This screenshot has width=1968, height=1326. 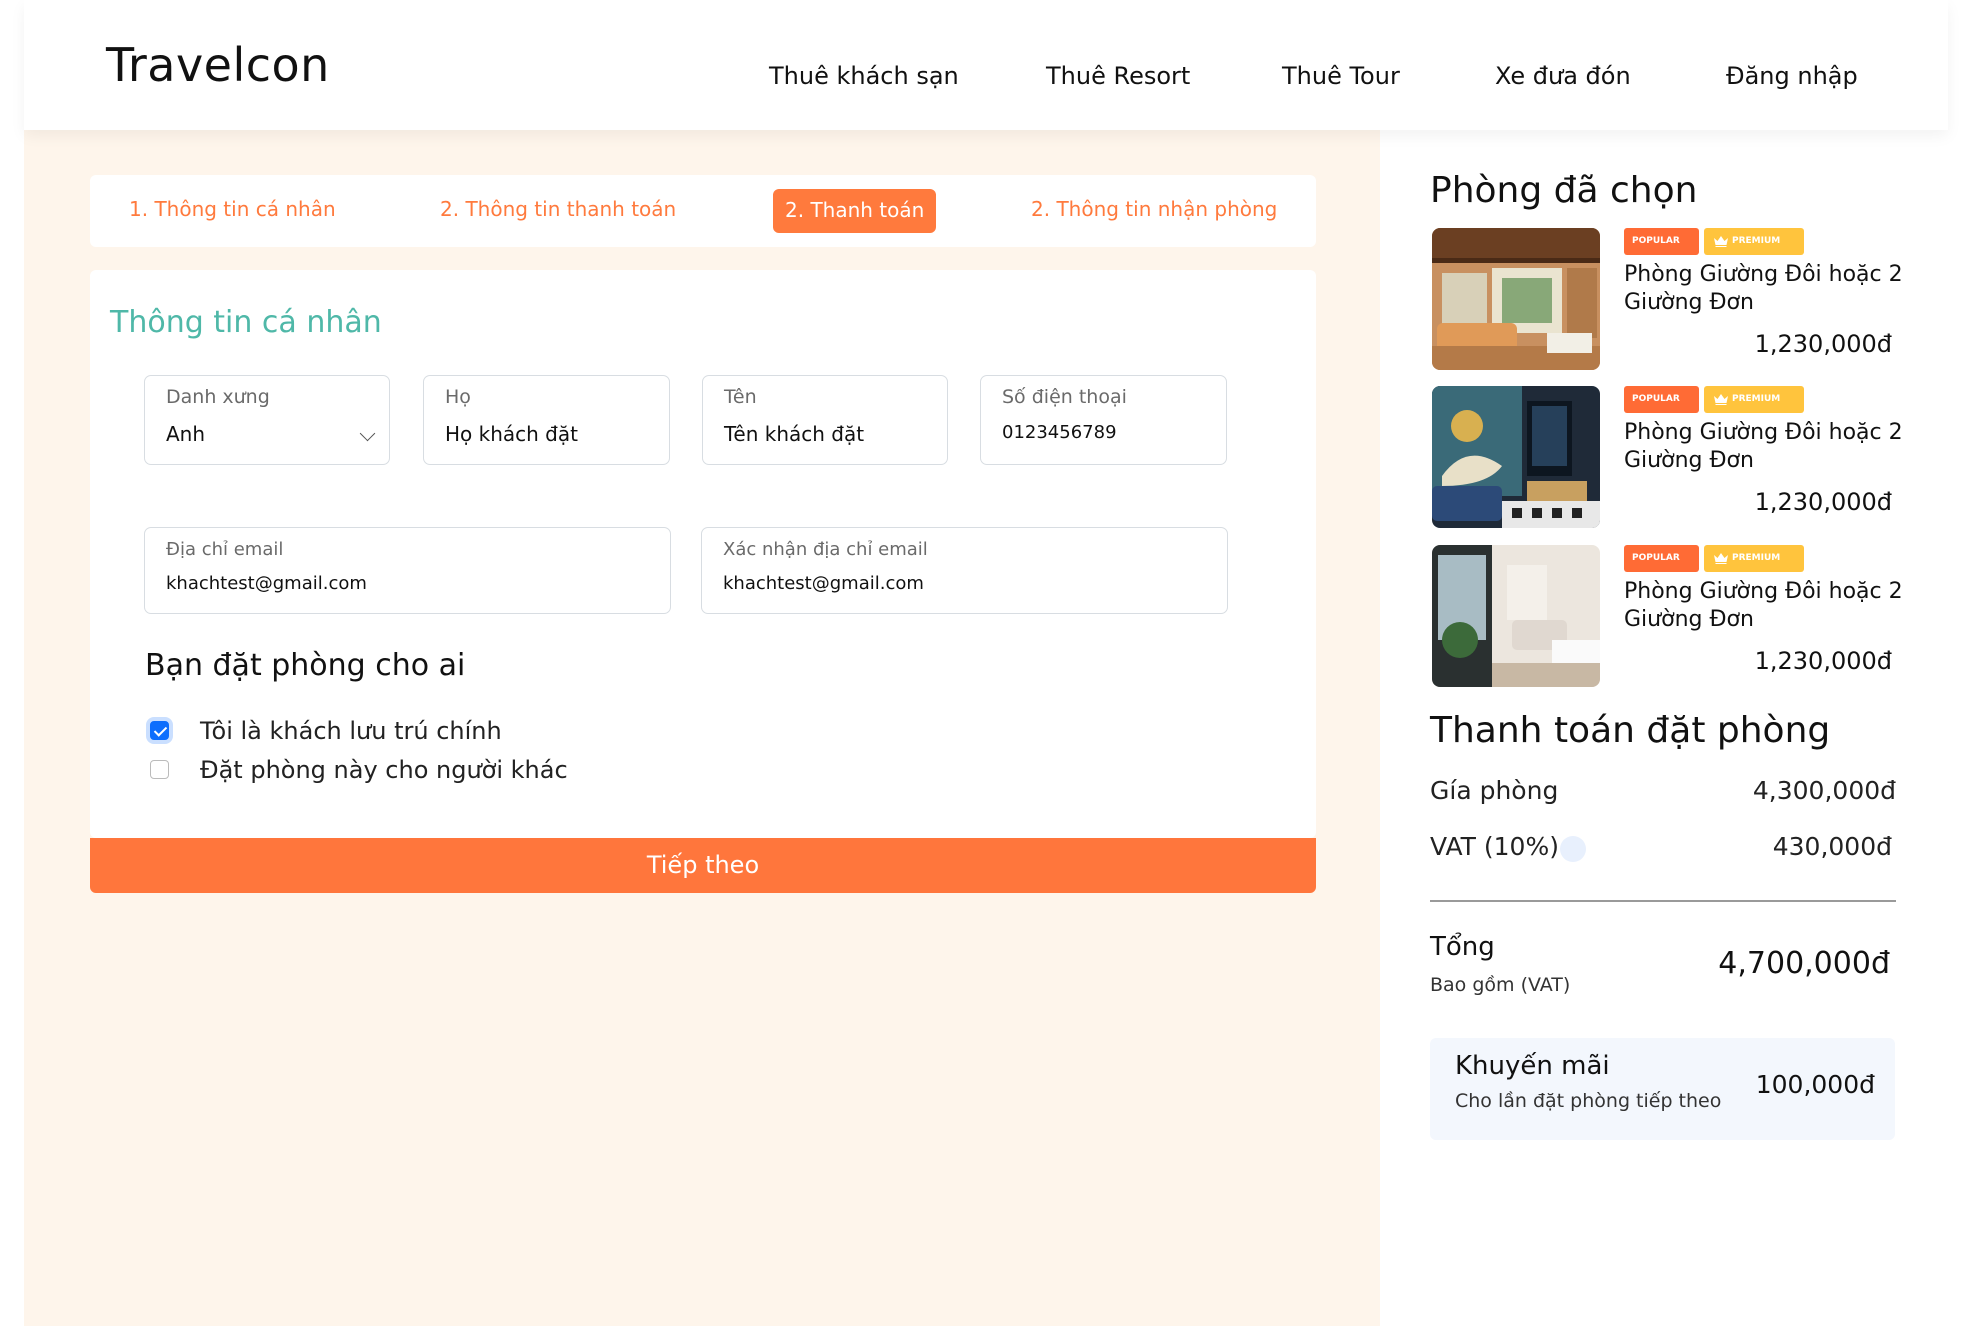 What do you see at coordinates (246, 322) in the screenshot?
I see `form-title: Thông tin cá nhân` at bounding box center [246, 322].